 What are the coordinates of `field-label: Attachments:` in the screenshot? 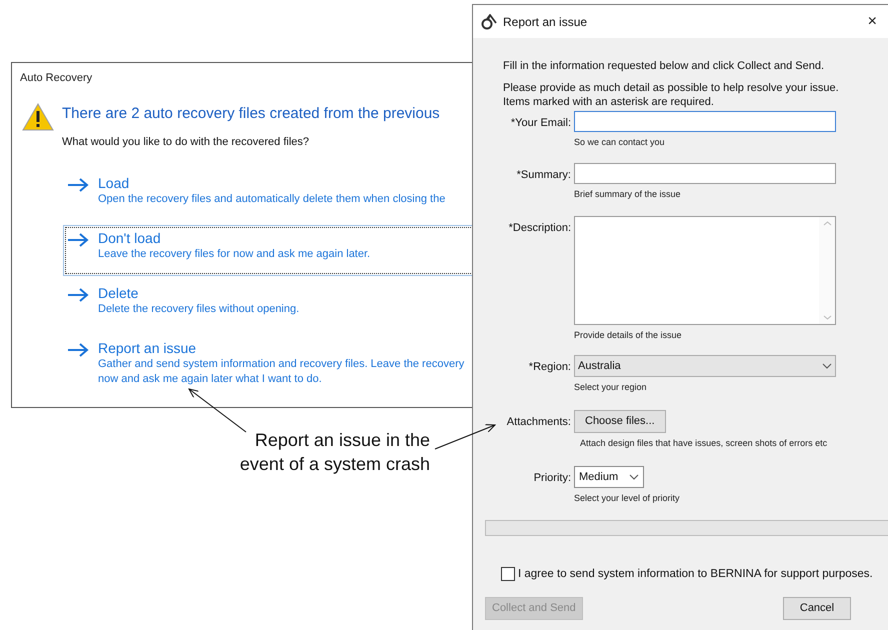 It's located at (538, 422).